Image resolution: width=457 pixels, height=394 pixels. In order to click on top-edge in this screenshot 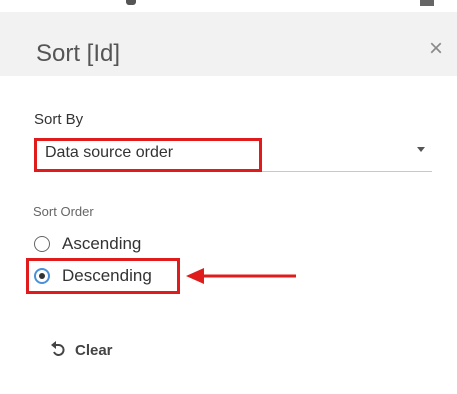, I will do `click(228, 6)`.